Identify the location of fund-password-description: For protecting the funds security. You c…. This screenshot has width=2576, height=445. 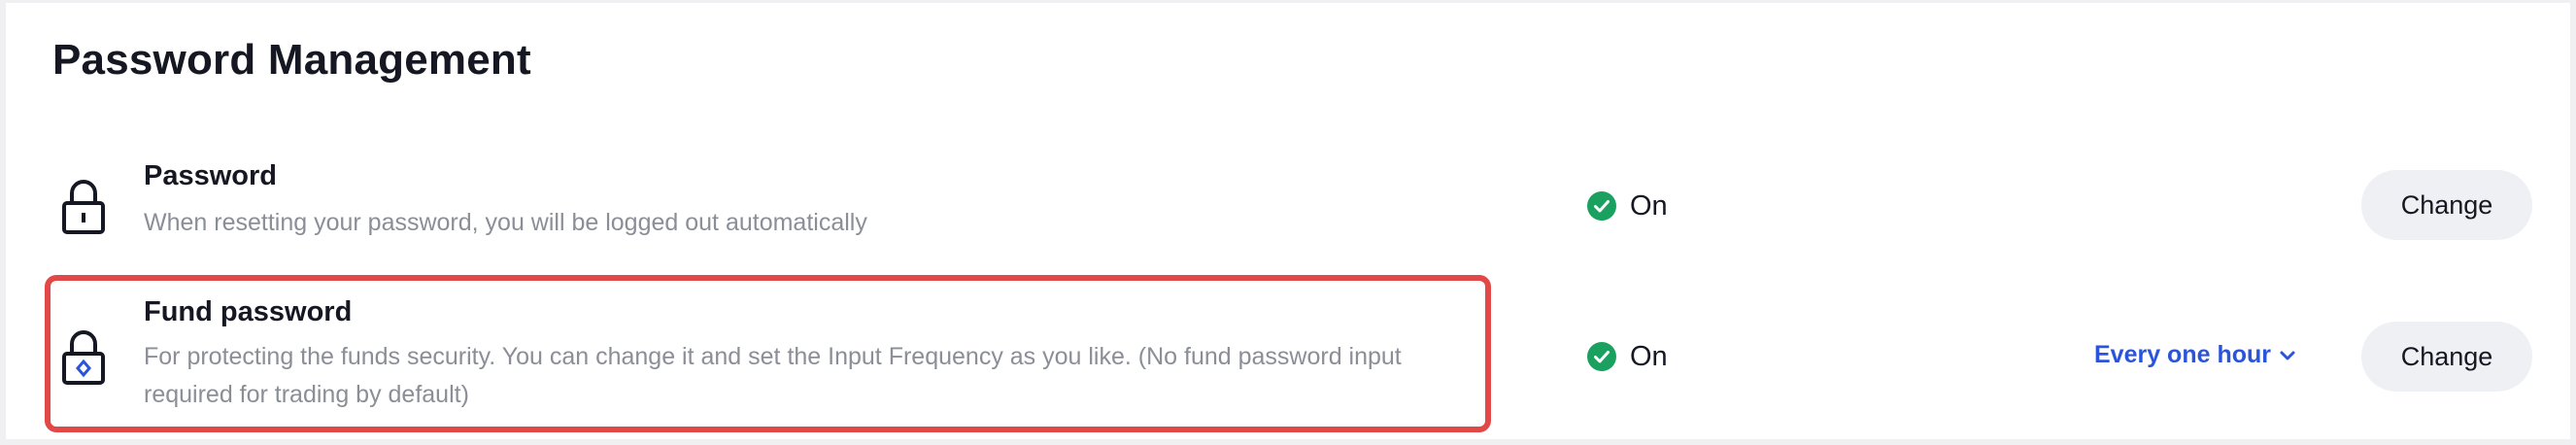
(773, 375).